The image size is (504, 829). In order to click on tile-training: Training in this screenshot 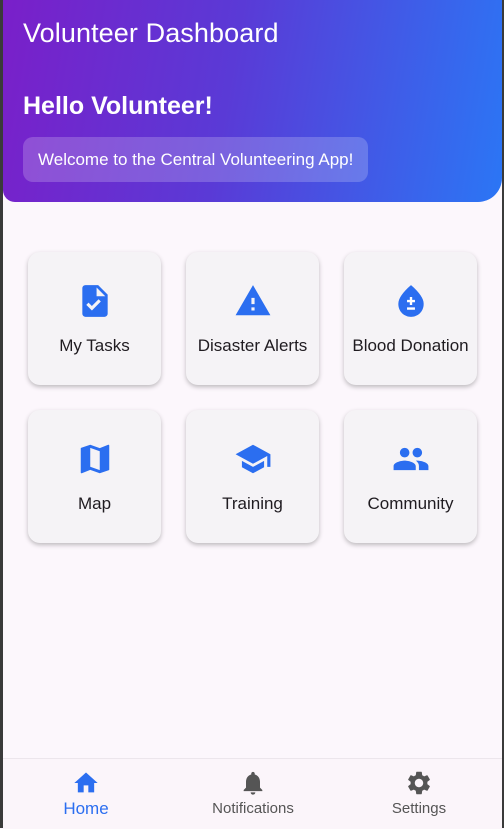, I will do `click(252, 476)`.